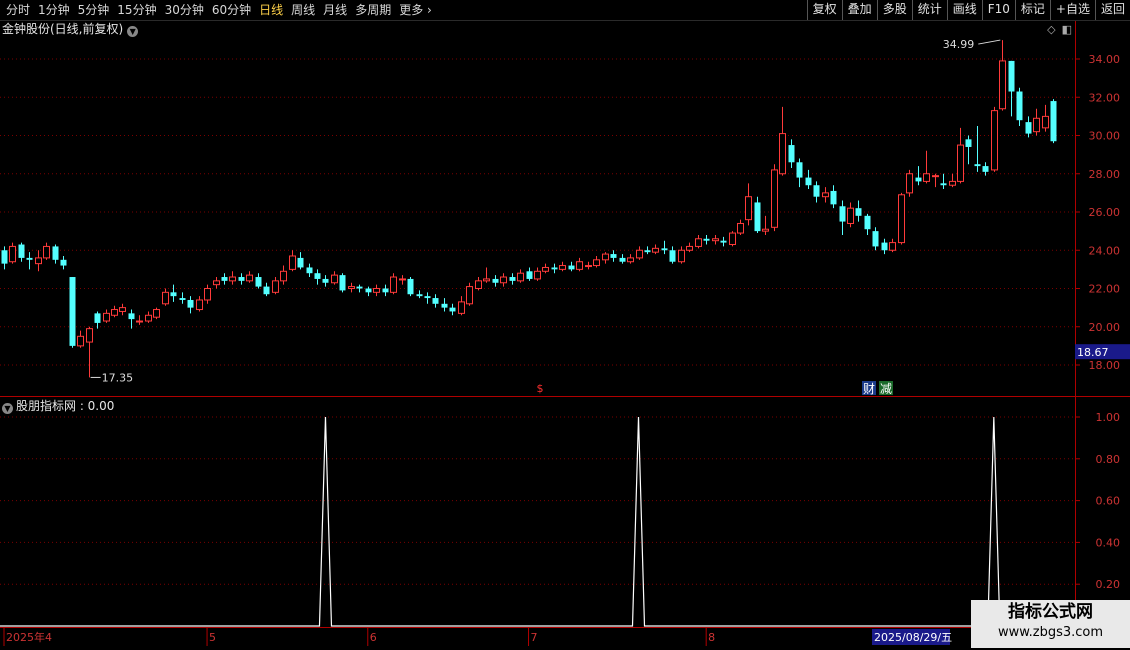  I want to click on panel-toggle-icon: ◧, so click(1067, 29).